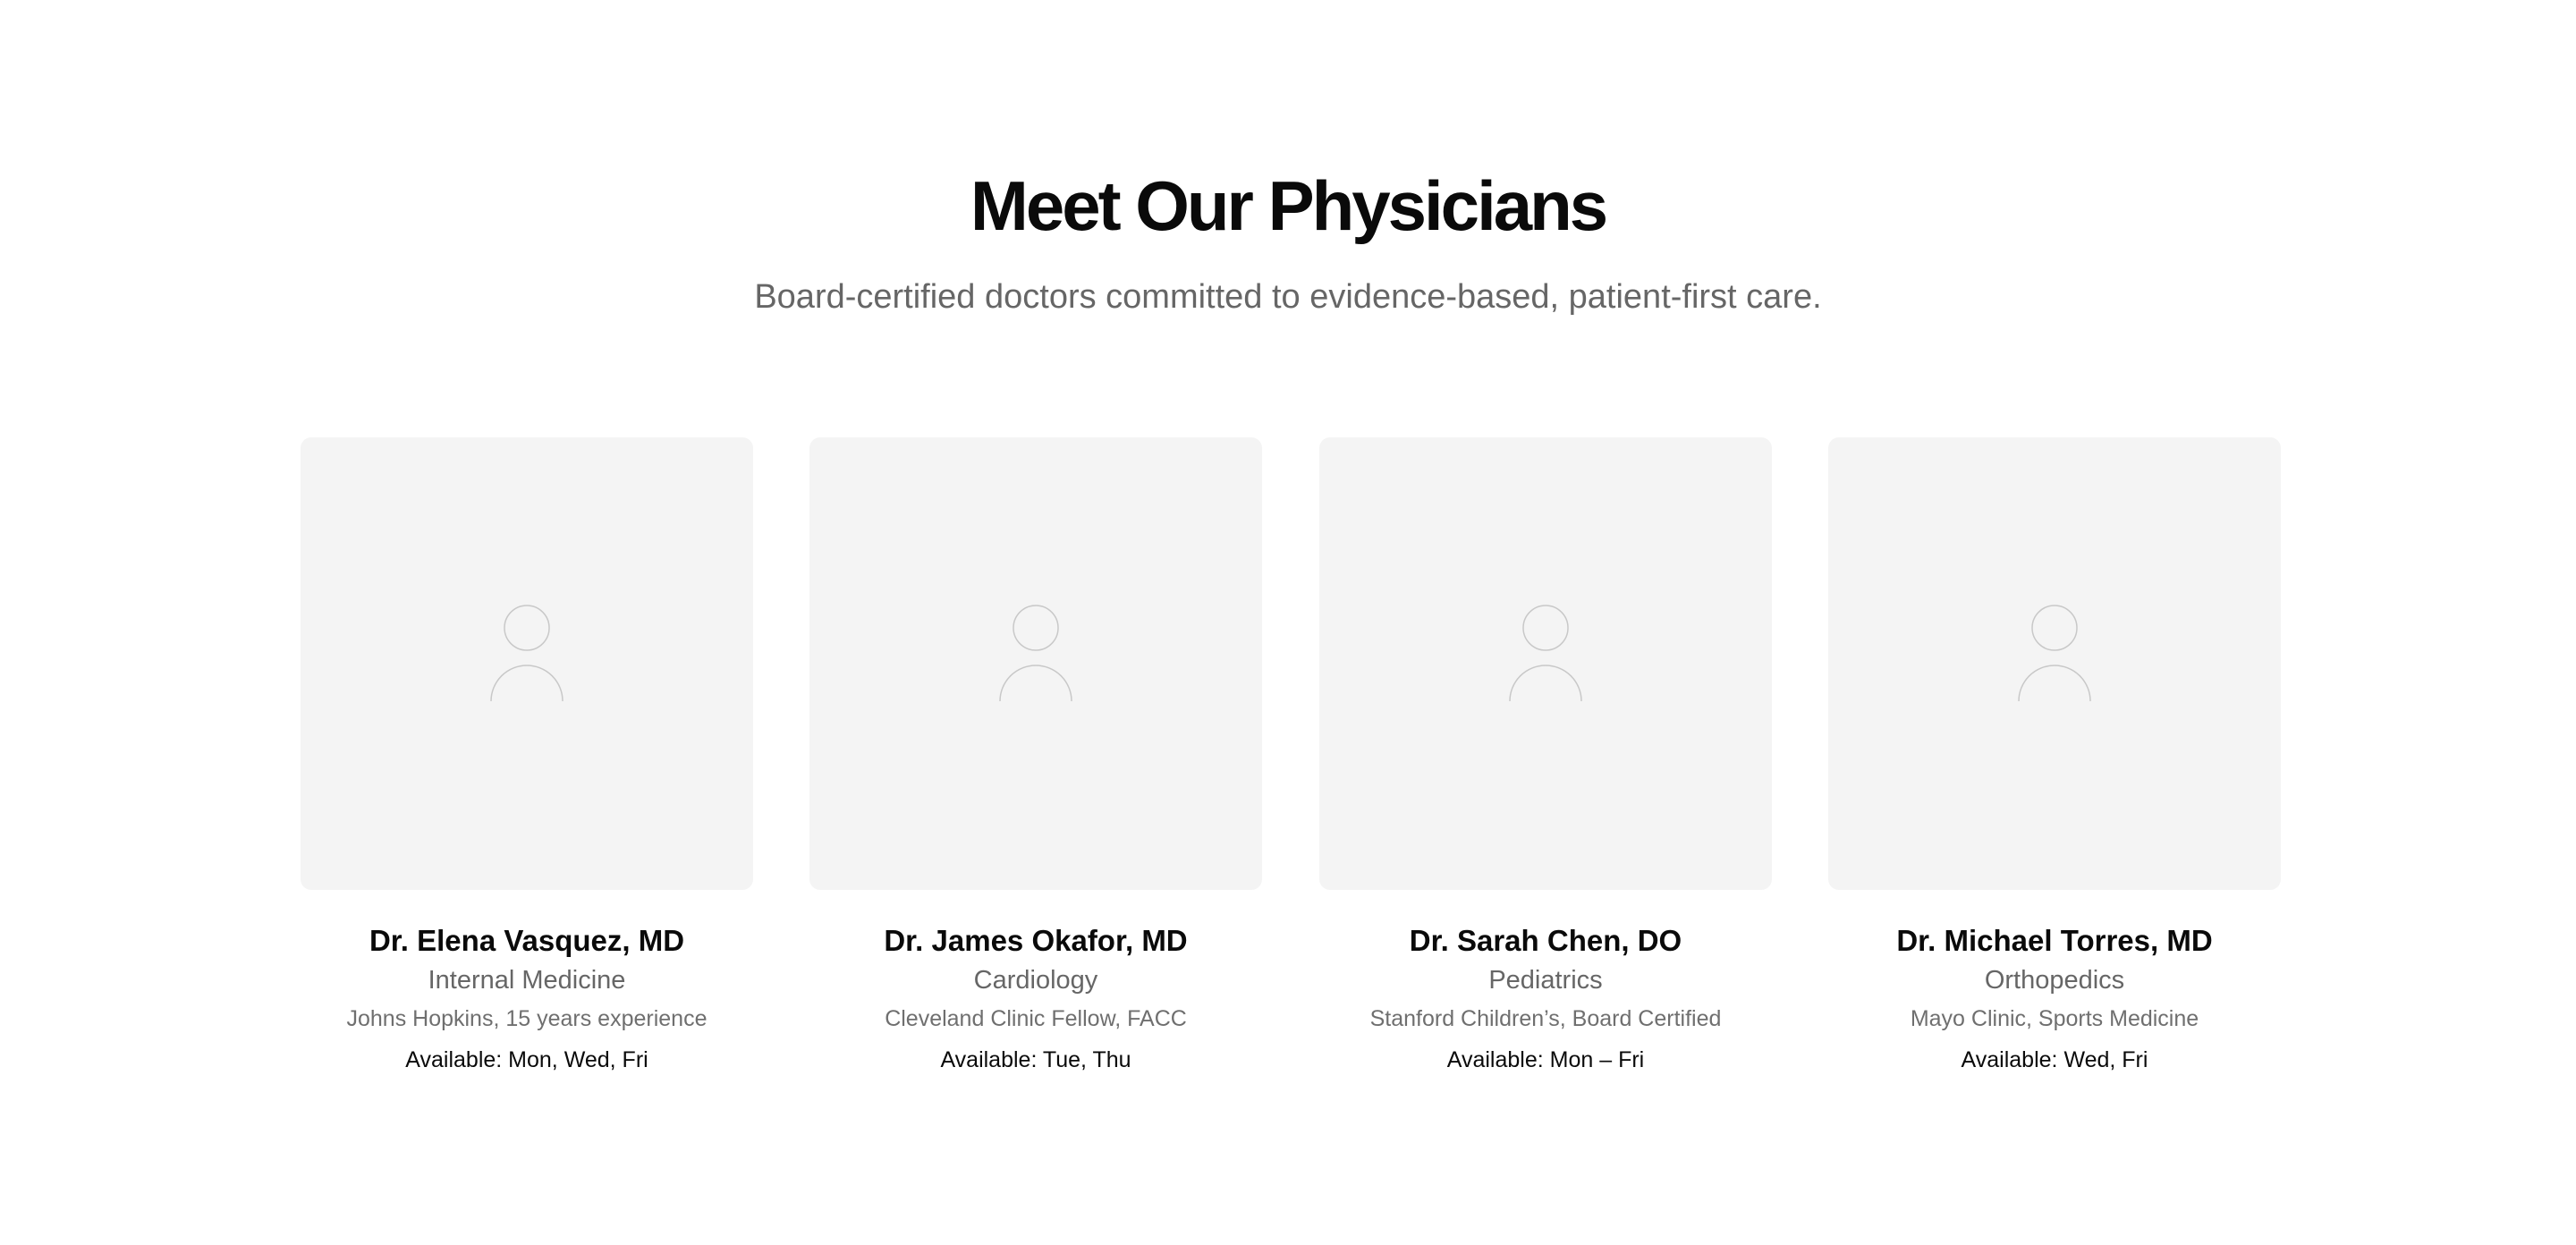  What do you see at coordinates (527, 981) in the screenshot?
I see `physician-specialty: Internal Medicine` at bounding box center [527, 981].